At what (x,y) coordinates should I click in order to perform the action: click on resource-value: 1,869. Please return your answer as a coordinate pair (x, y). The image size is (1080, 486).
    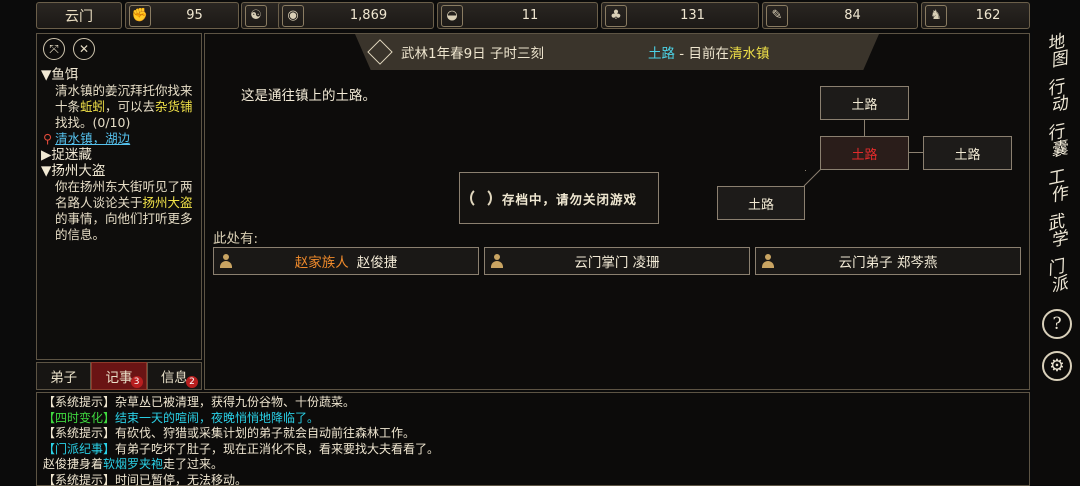
    Looking at the image, I should click on (368, 15).